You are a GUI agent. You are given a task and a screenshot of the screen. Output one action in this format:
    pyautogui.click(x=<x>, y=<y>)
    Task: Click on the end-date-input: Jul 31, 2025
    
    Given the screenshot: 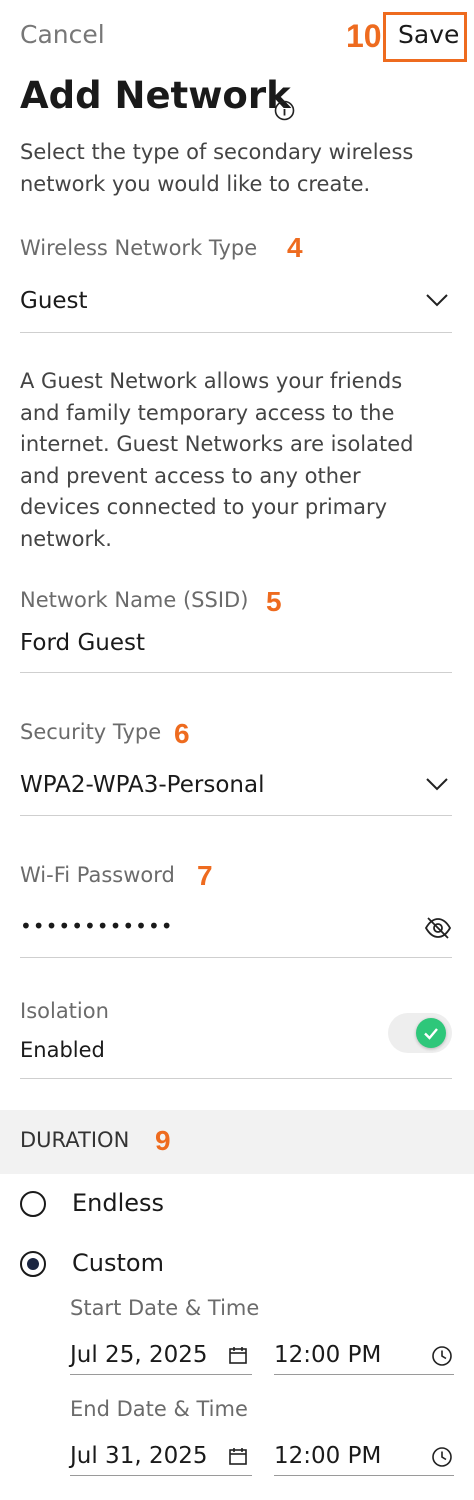 What is the action you would take?
    pyautogui.click(x=140, y=1456)
    